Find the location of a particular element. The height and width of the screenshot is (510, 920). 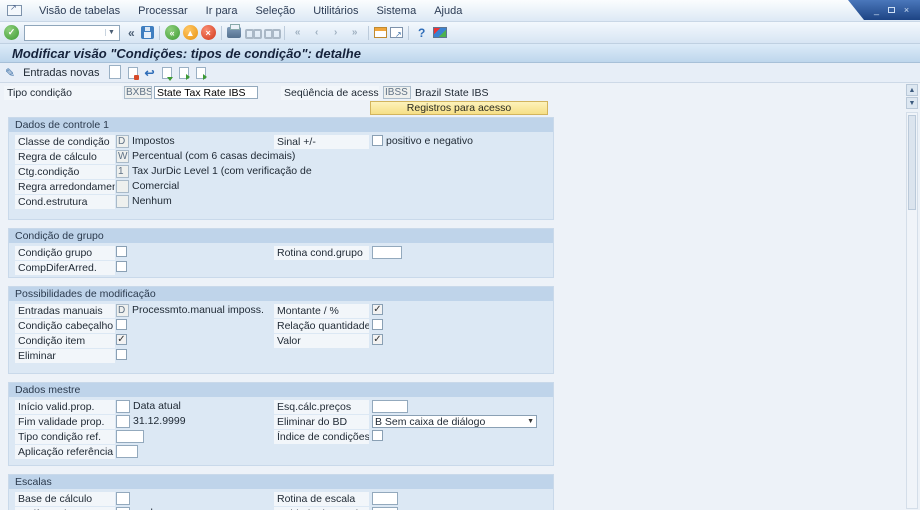

back-icon: « is located at coordinates (172, 32).